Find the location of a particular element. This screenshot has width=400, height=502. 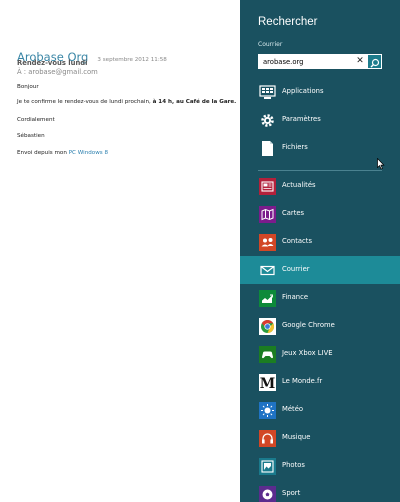

app-le-monde: M Le Monde.fr is located at coordinates (320, 382).